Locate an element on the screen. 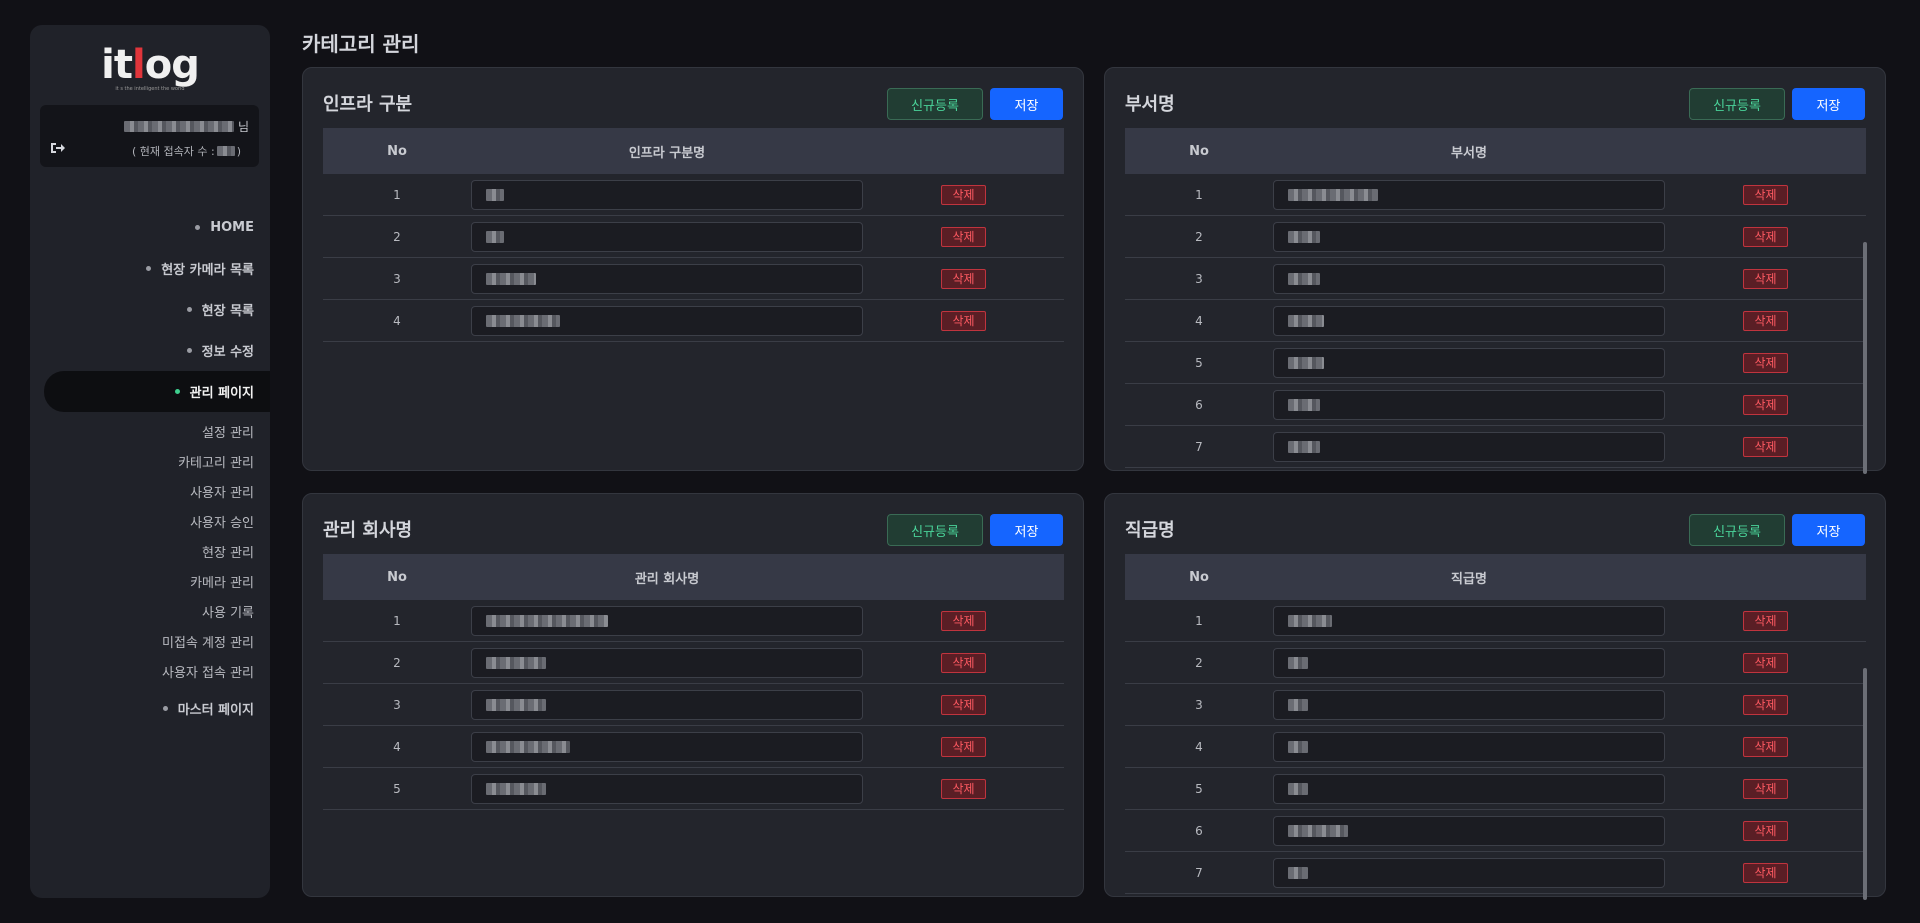 This screenshot has height=923, width=1920. table-row: 7 삭제 is located at coordinates (1495, 873).